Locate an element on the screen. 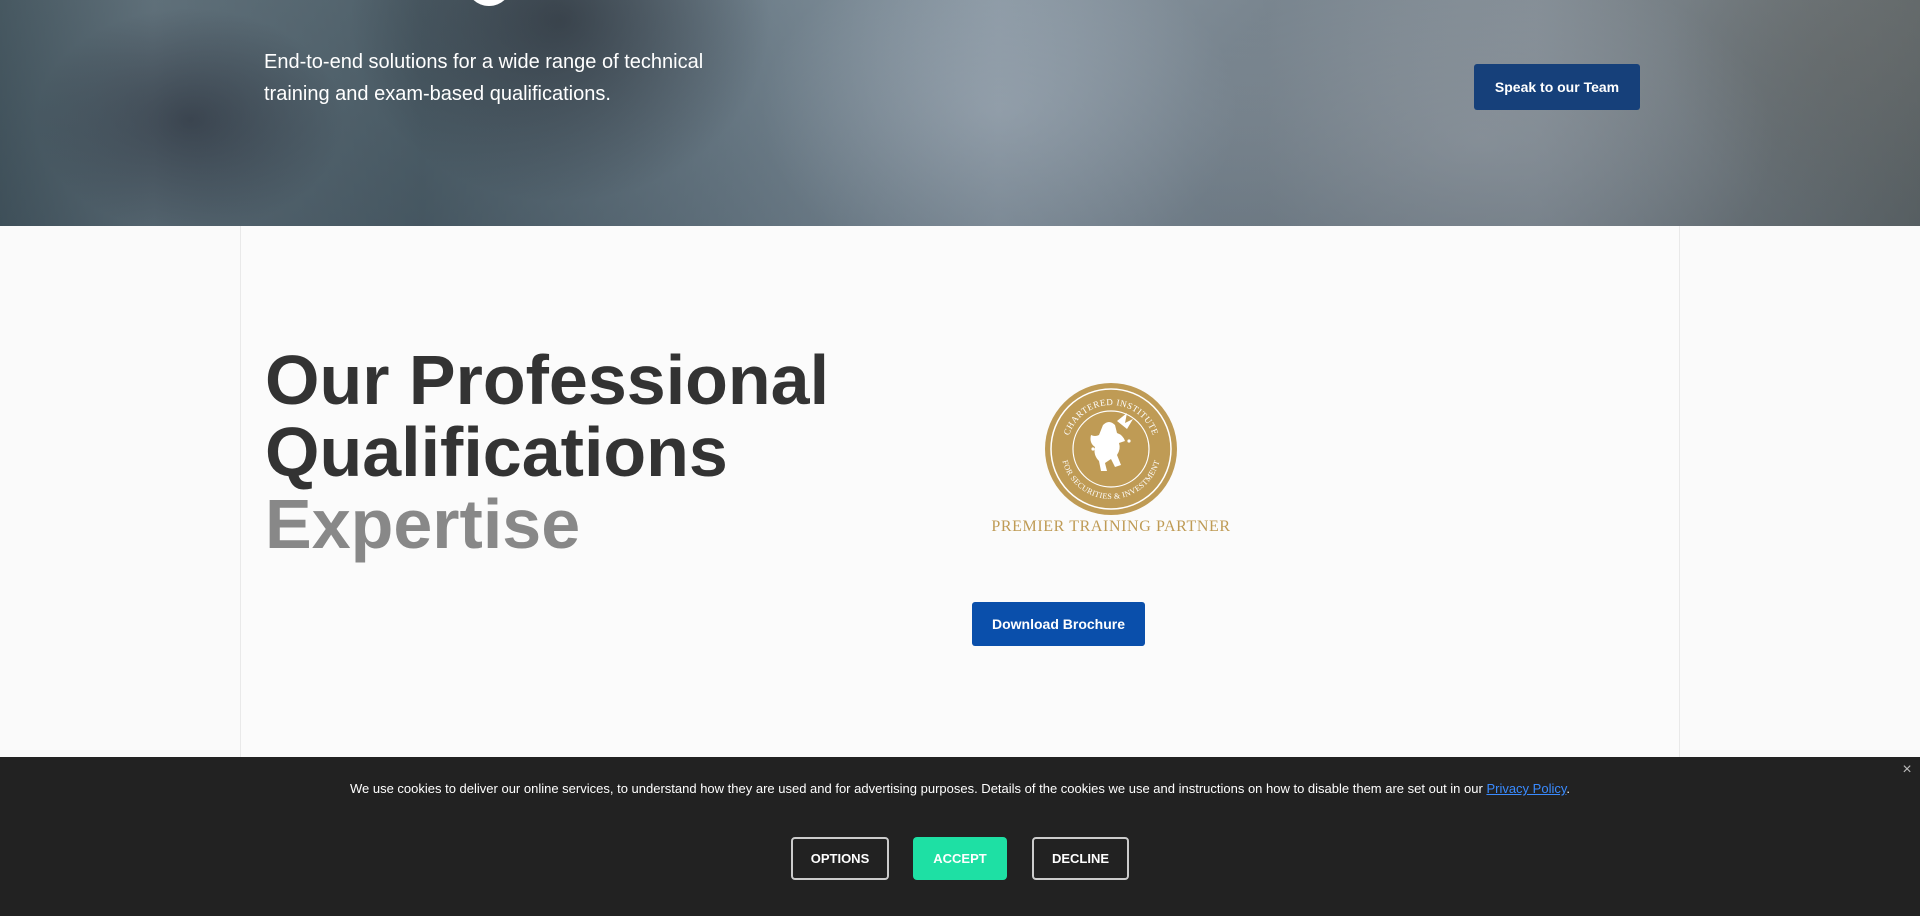  title-line-3: Expertise is located at coordinates (423, 524).